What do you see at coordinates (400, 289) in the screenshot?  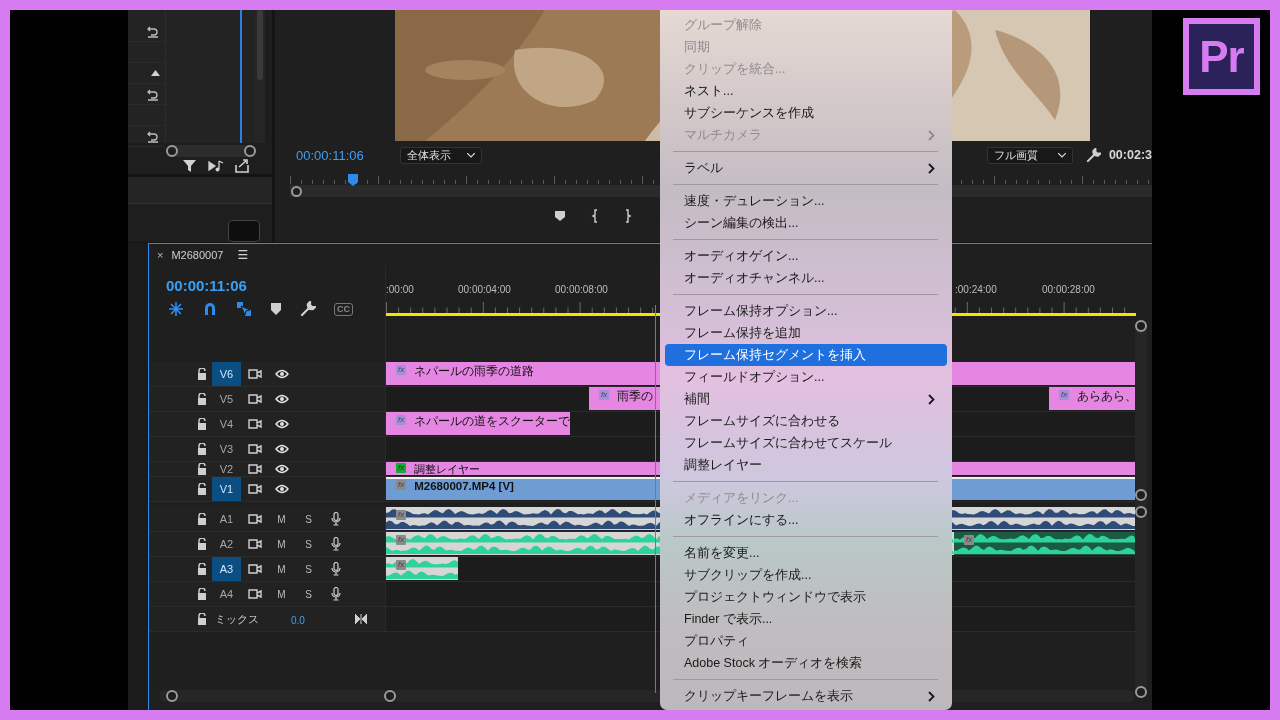 I see `time-label: :00:00` at bounding box center [400, 289].